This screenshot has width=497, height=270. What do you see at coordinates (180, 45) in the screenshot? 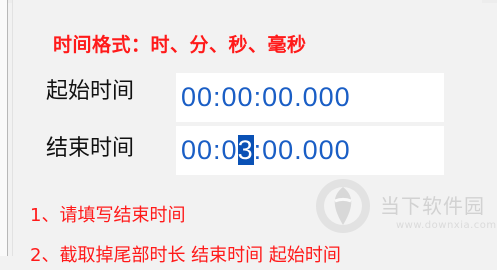
I see `time-format-note: 时间格式：时、分、秒、毫秒` at bounding box center [180, 45].